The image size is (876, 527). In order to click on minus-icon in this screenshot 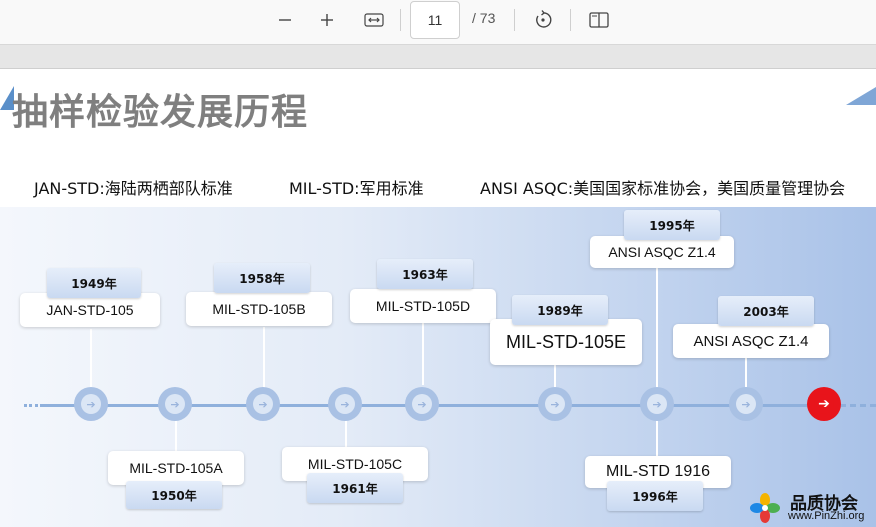, I will do `click(285, 20)`.